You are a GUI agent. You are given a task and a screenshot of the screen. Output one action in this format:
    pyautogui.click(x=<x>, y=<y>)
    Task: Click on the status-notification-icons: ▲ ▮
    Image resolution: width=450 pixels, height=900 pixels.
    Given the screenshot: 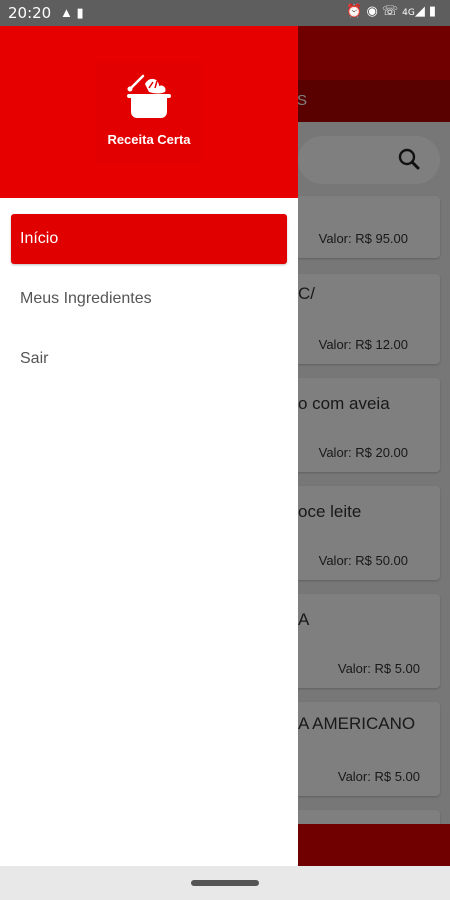 What is the action you would take?
    pyautogui.click(x=72, y=13)
    